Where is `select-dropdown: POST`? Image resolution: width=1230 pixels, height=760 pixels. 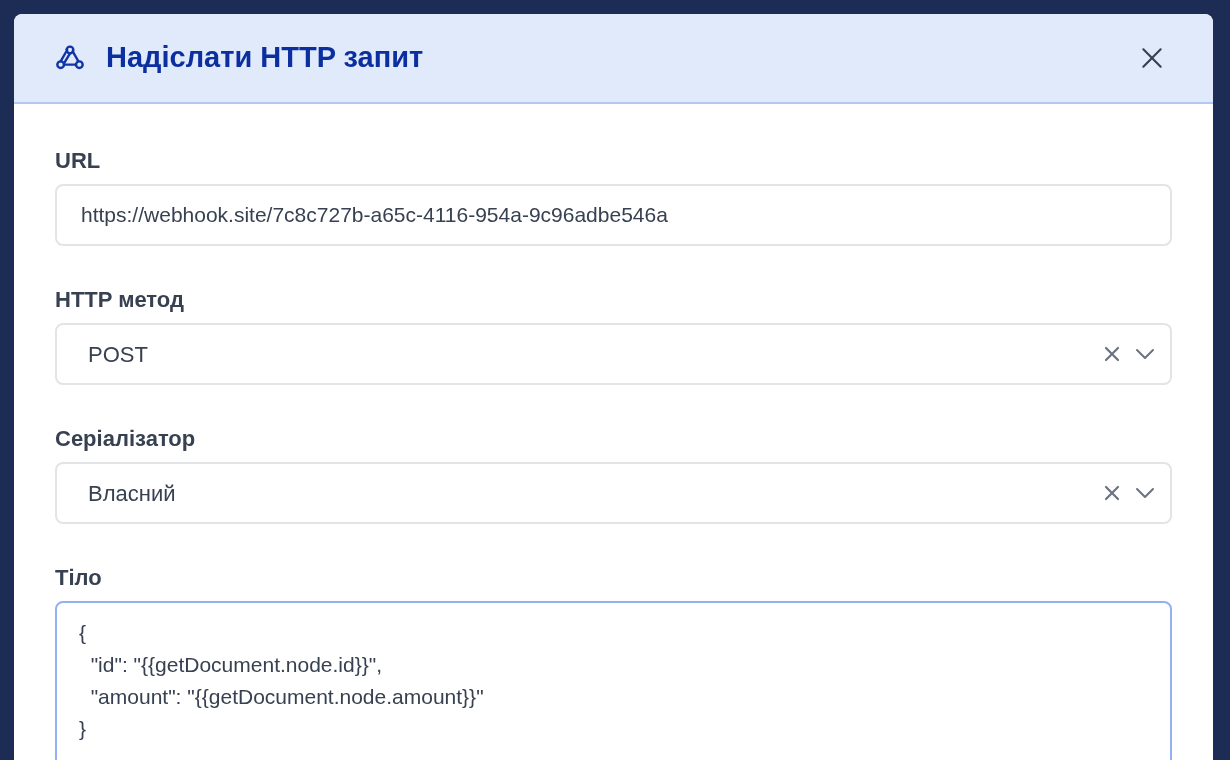 select-dropdown: POST is located at coordinates (613, 354).